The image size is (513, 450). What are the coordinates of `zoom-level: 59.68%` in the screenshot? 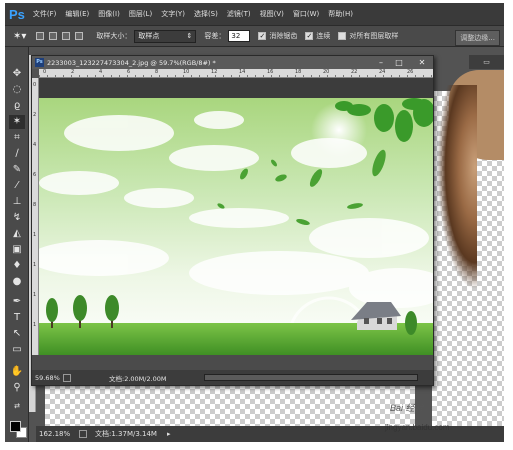 It's located at (49, 378).